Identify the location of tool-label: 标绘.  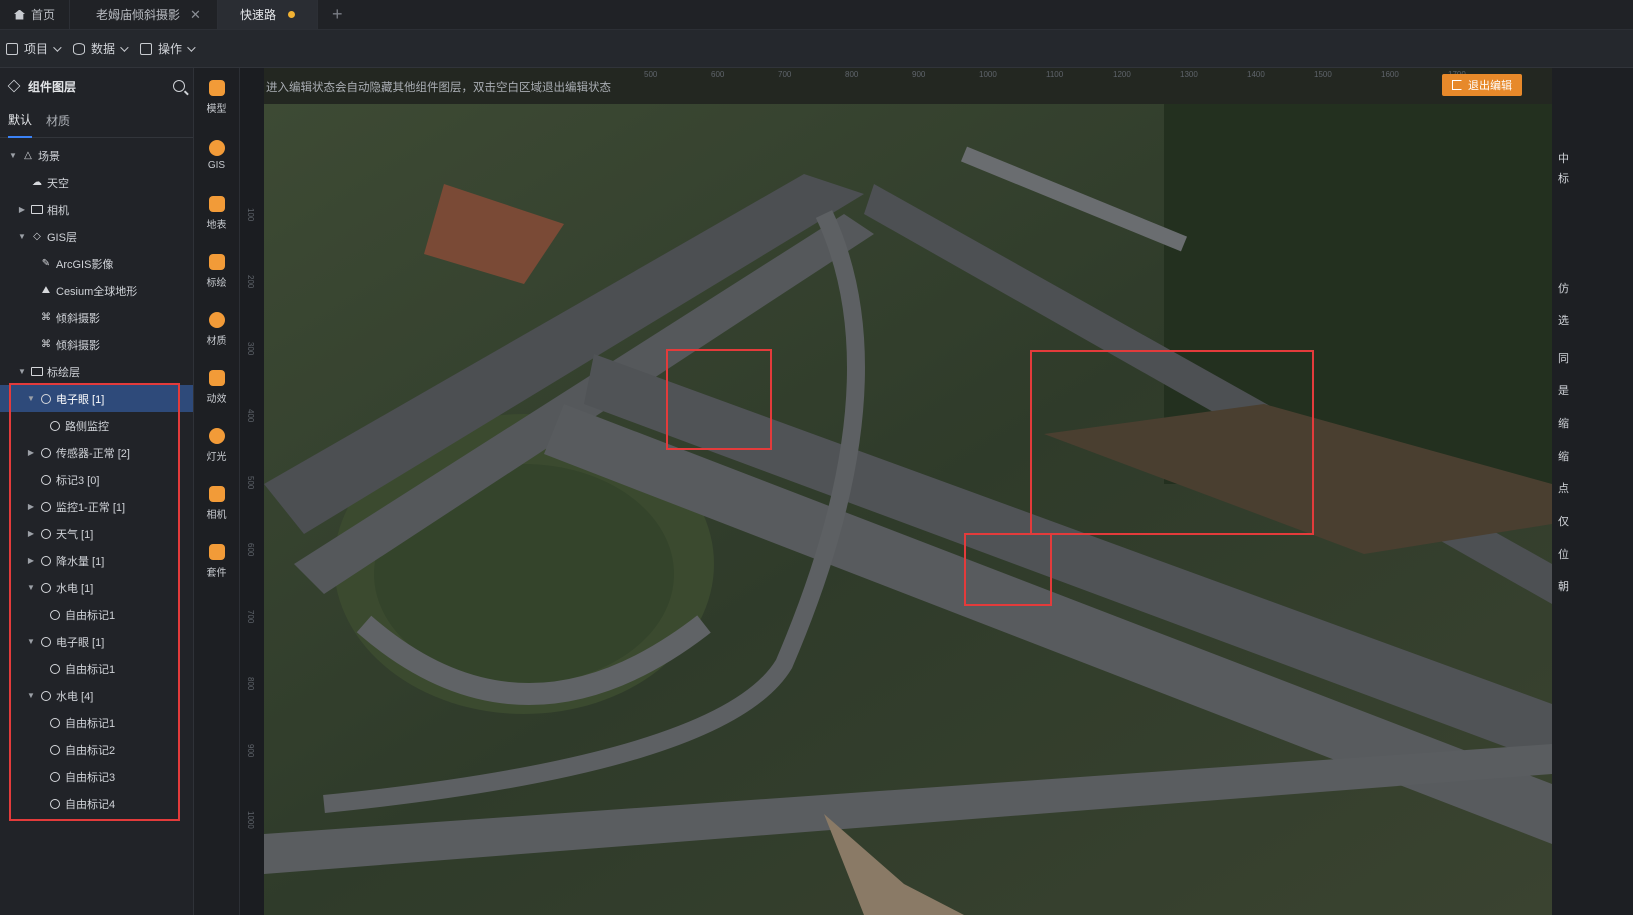
(216, 283).